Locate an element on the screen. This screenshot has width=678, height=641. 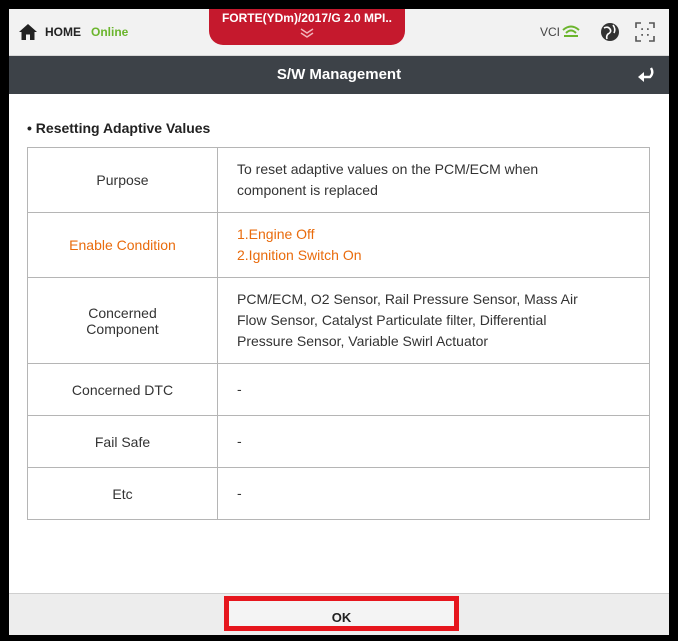
row-label: Fail Safe is located at coordinates (122, 441).